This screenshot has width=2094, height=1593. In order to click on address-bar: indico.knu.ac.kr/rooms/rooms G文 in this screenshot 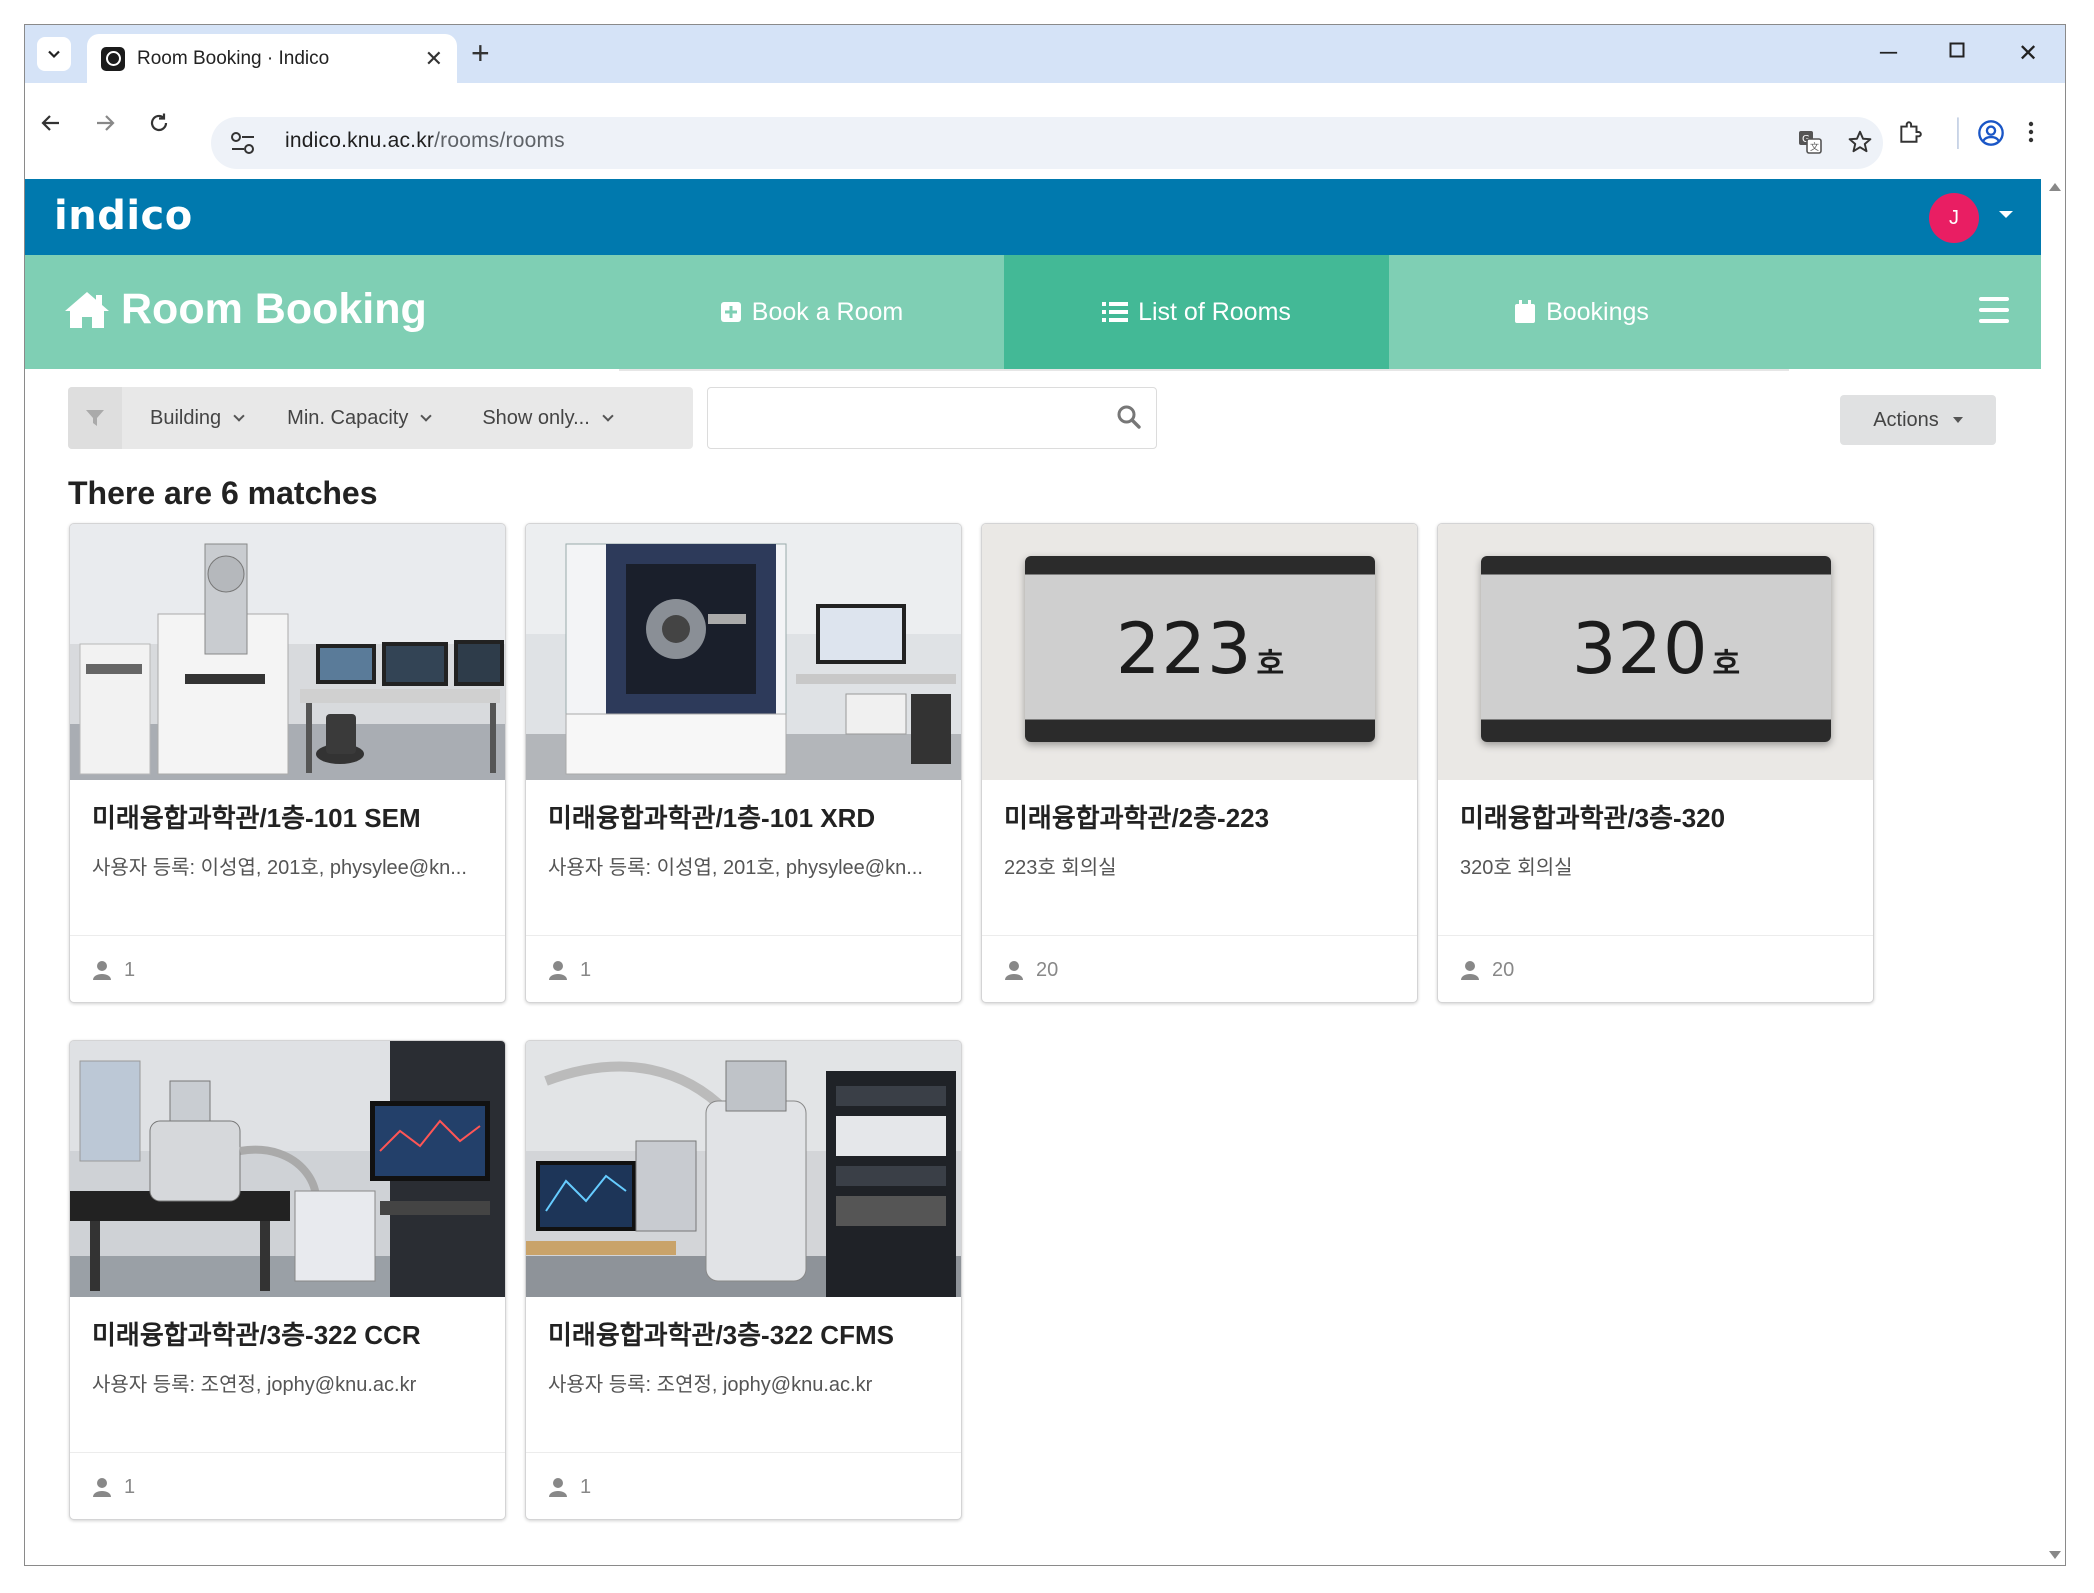, I will do `click(1047, 143)`.